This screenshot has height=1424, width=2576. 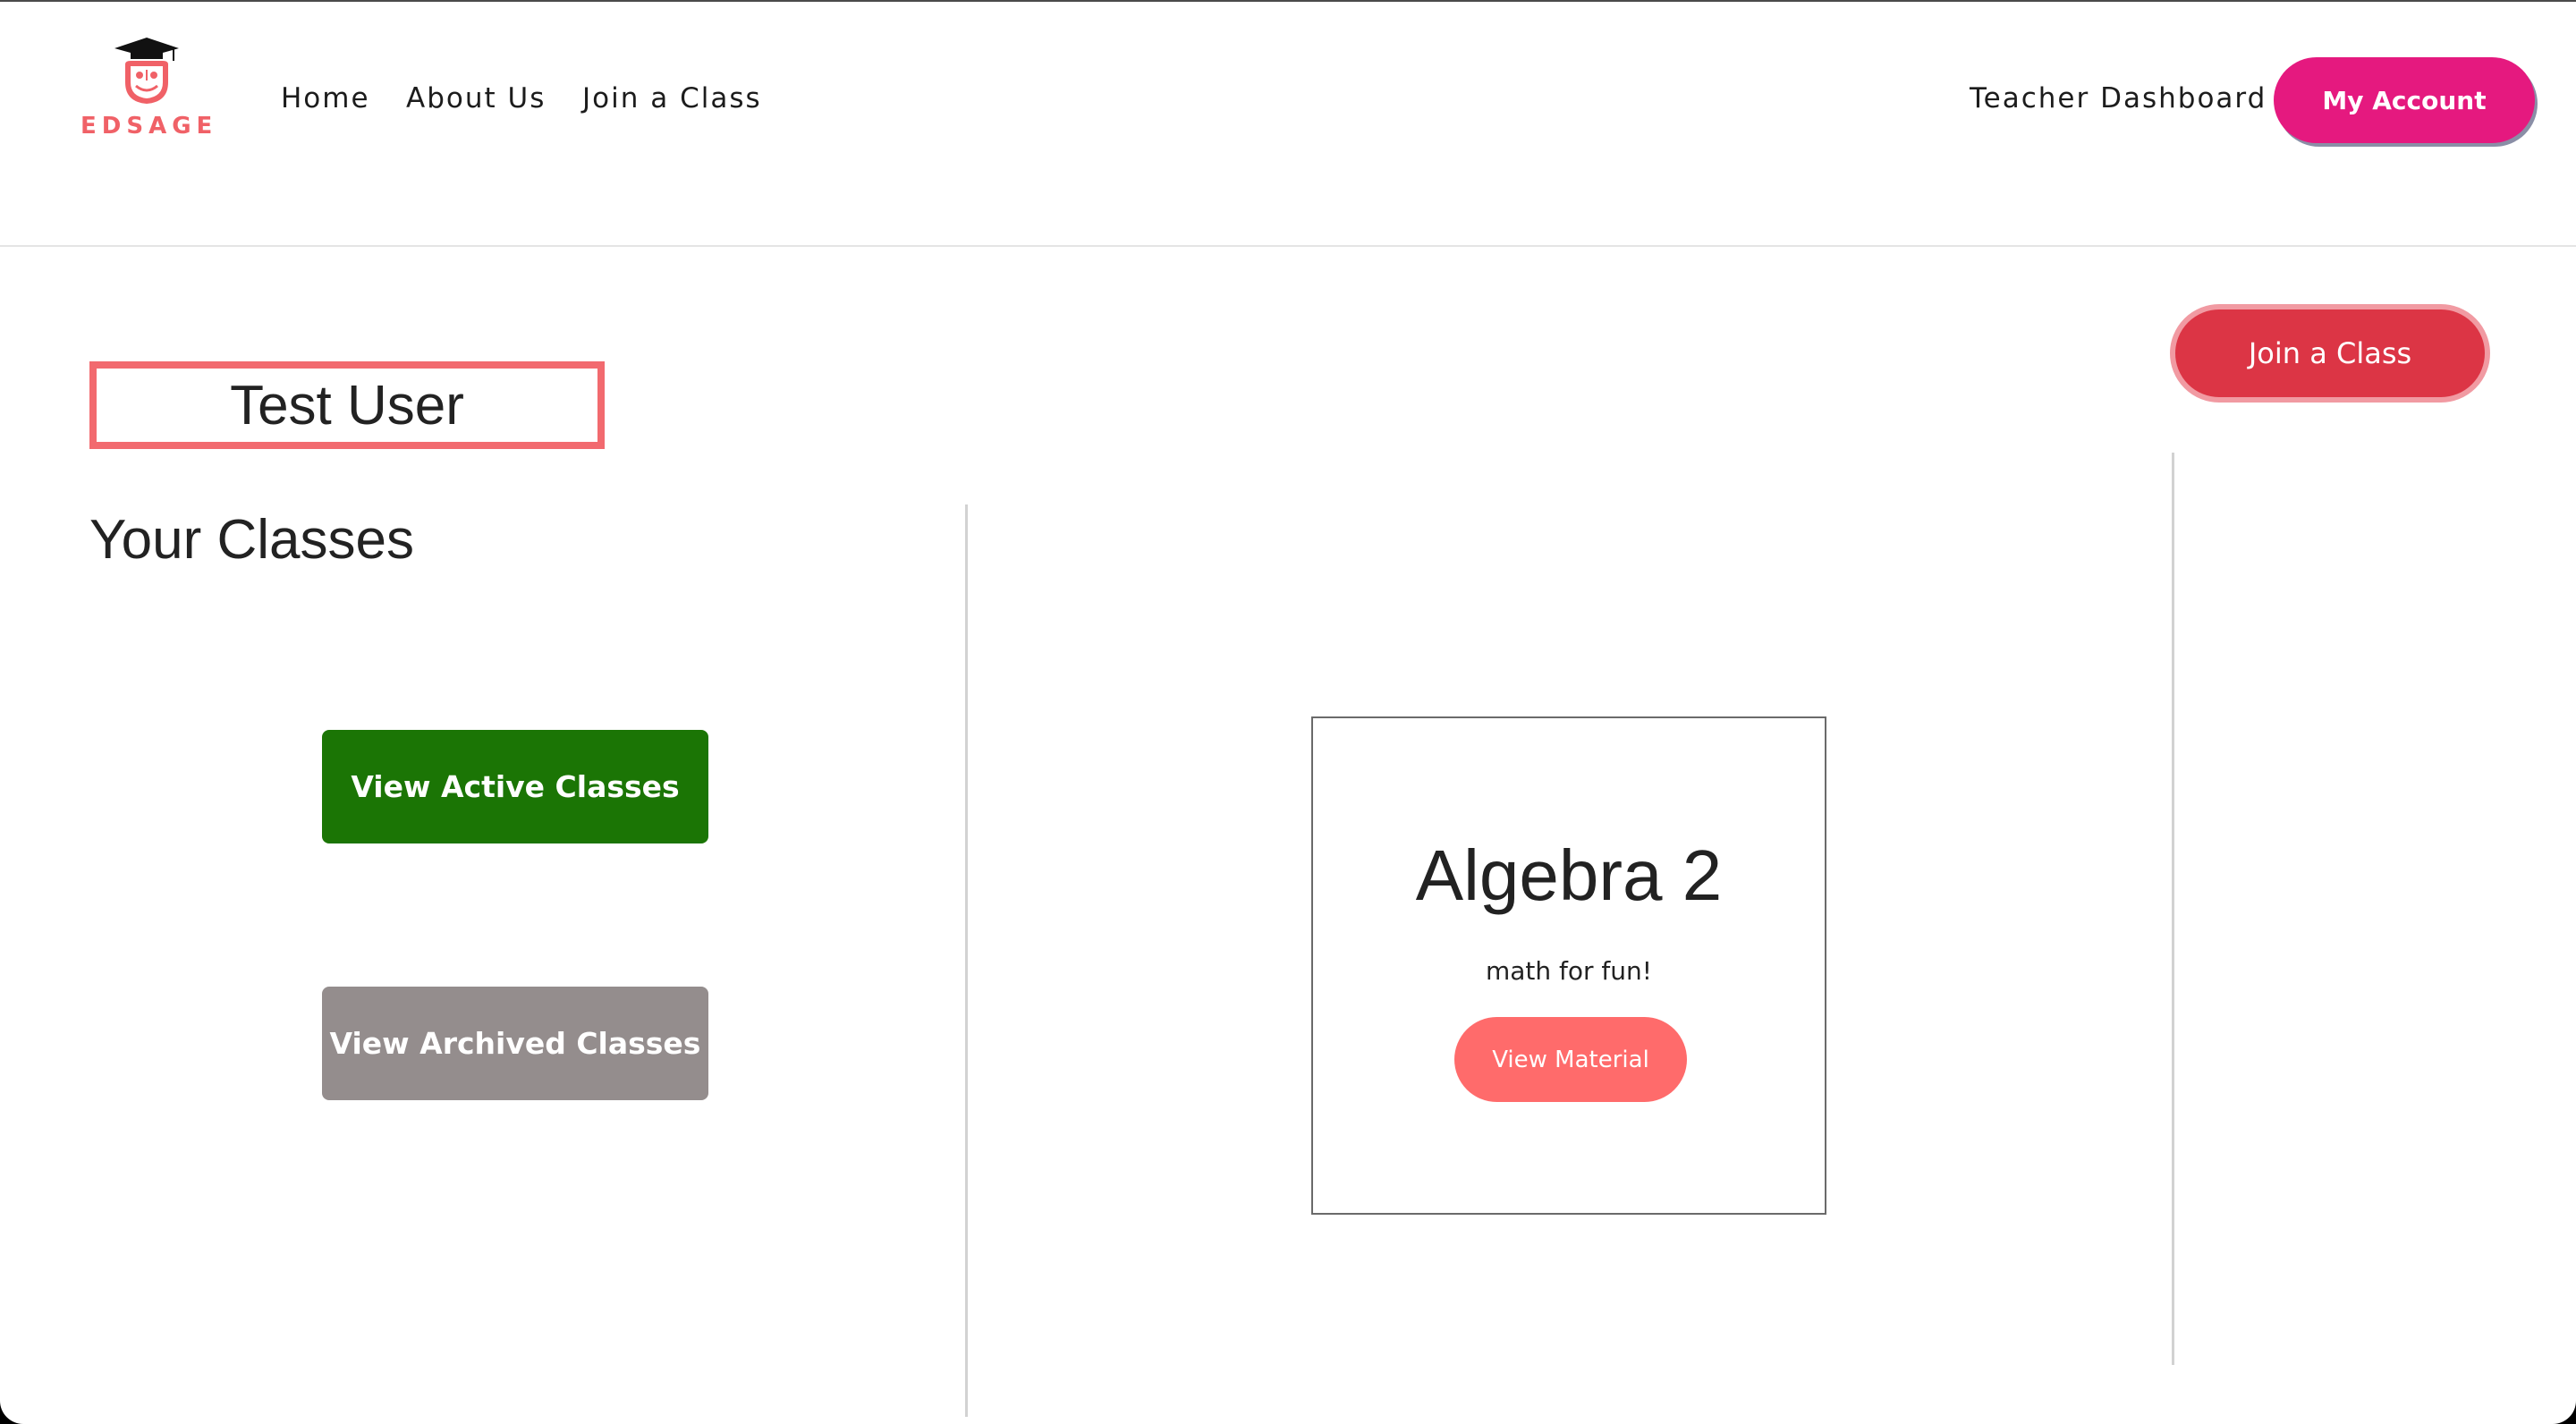 What do you see at coordinates (2173, 909) in the screenshot?
I see `right-divider` at bounding box center [2173, 909].